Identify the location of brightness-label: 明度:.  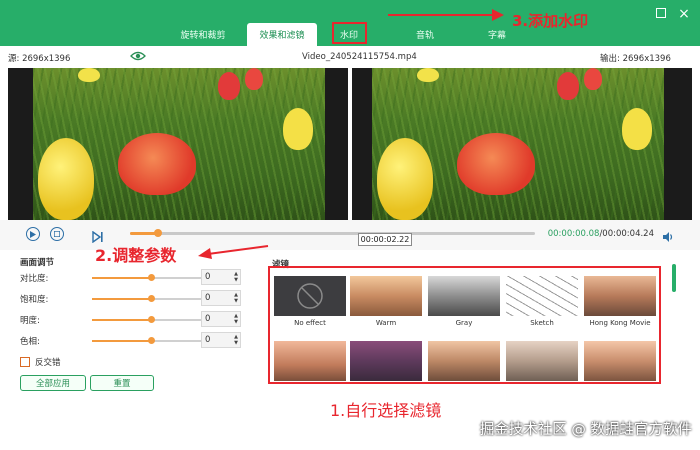
(30, 321).